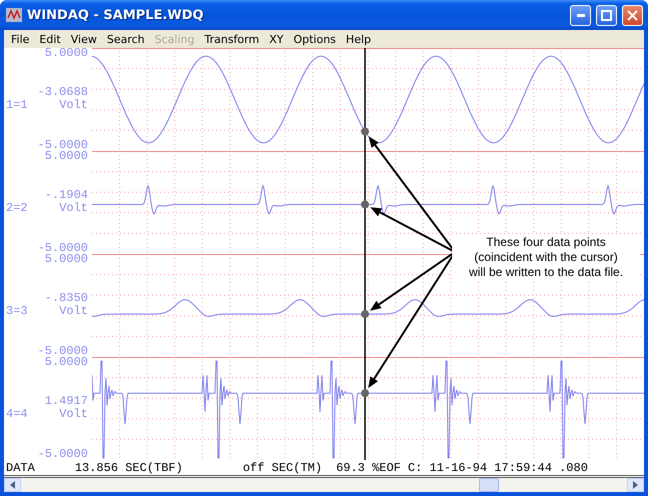 This screenshot has width=648, height=496. I want to click on channel-value: -.8350, so click(66, 298).